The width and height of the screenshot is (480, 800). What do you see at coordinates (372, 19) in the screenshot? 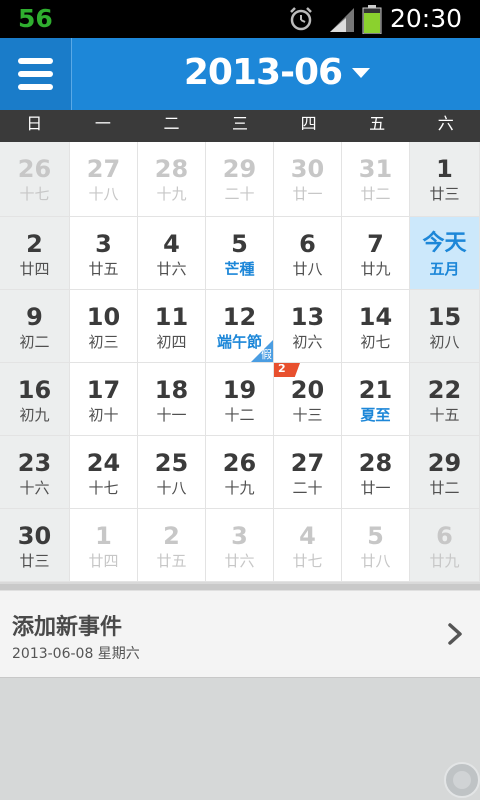
I see `battery-icon` at bounding box center [372, 19].